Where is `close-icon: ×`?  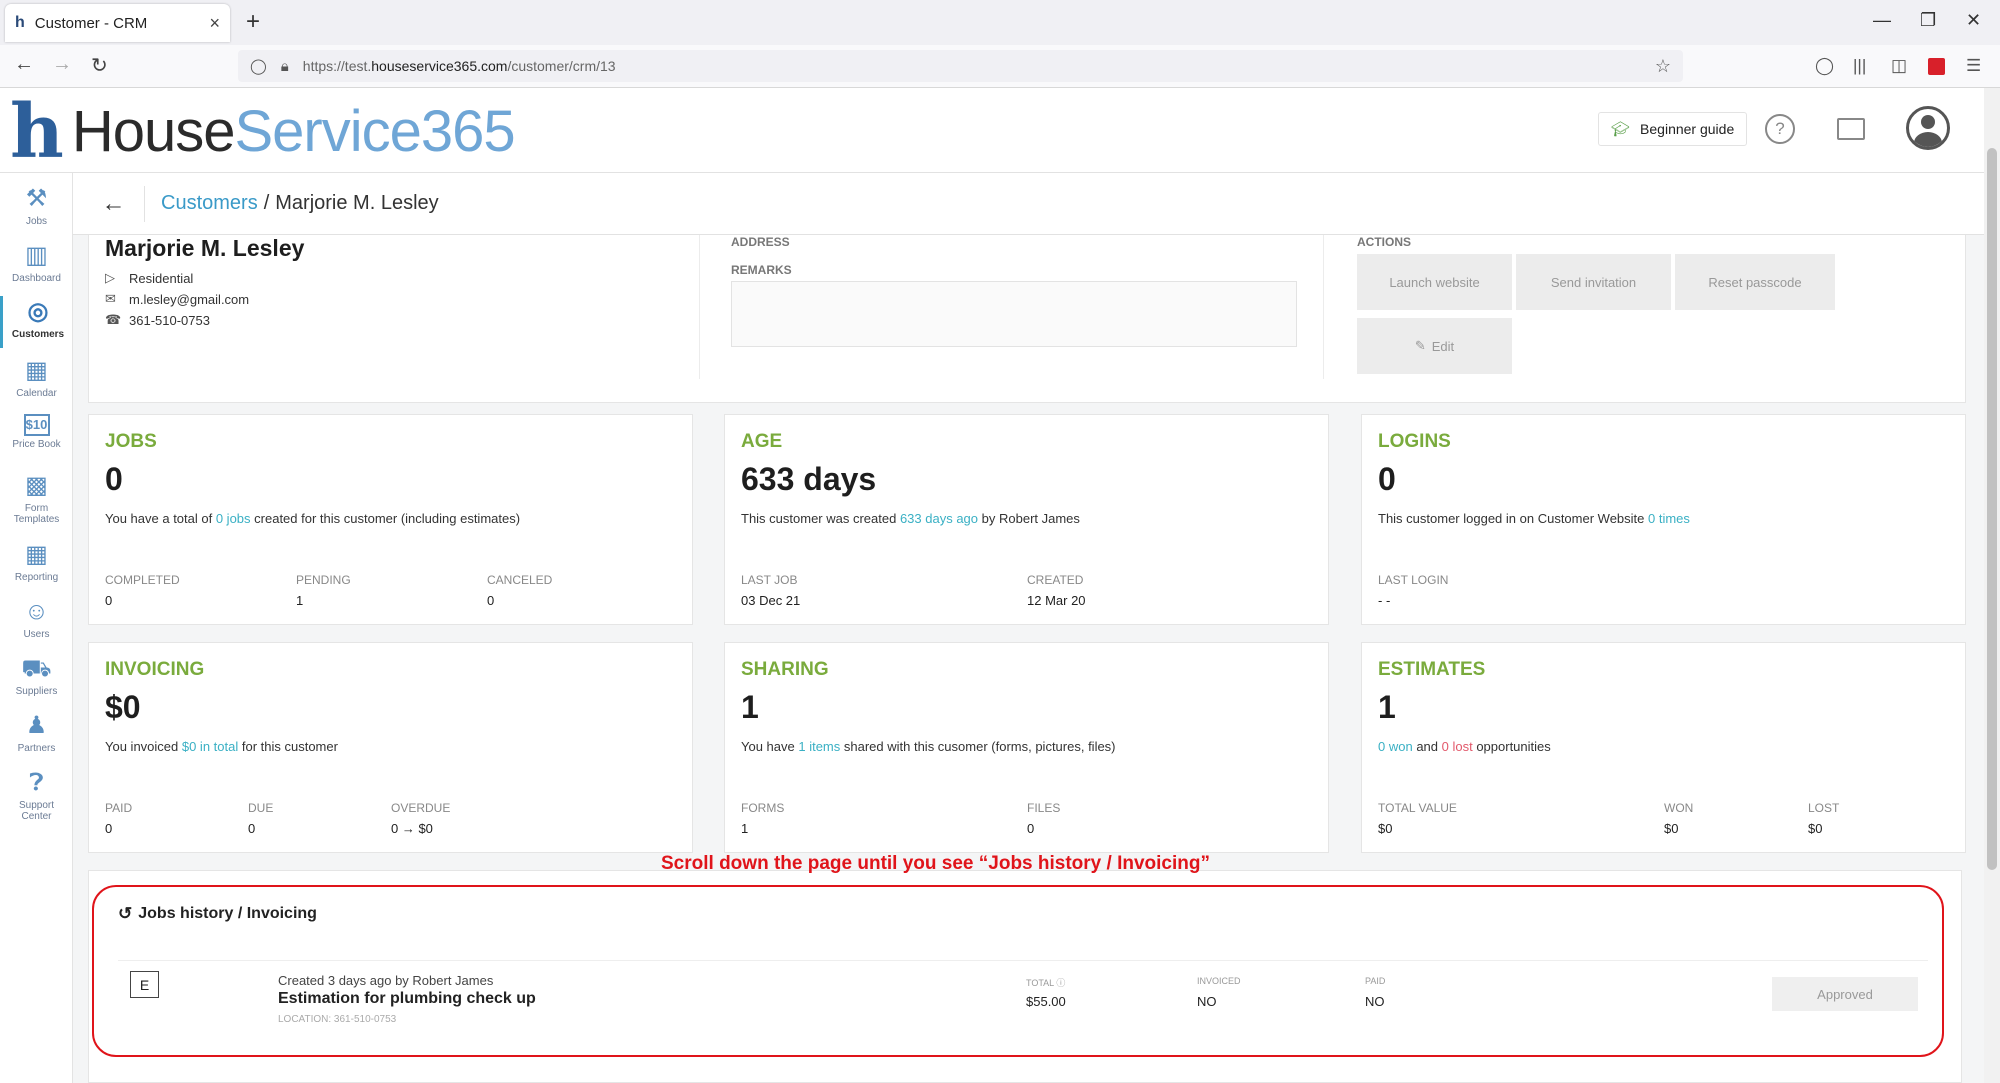
close-icon: × is located at coordinates (214, 23).